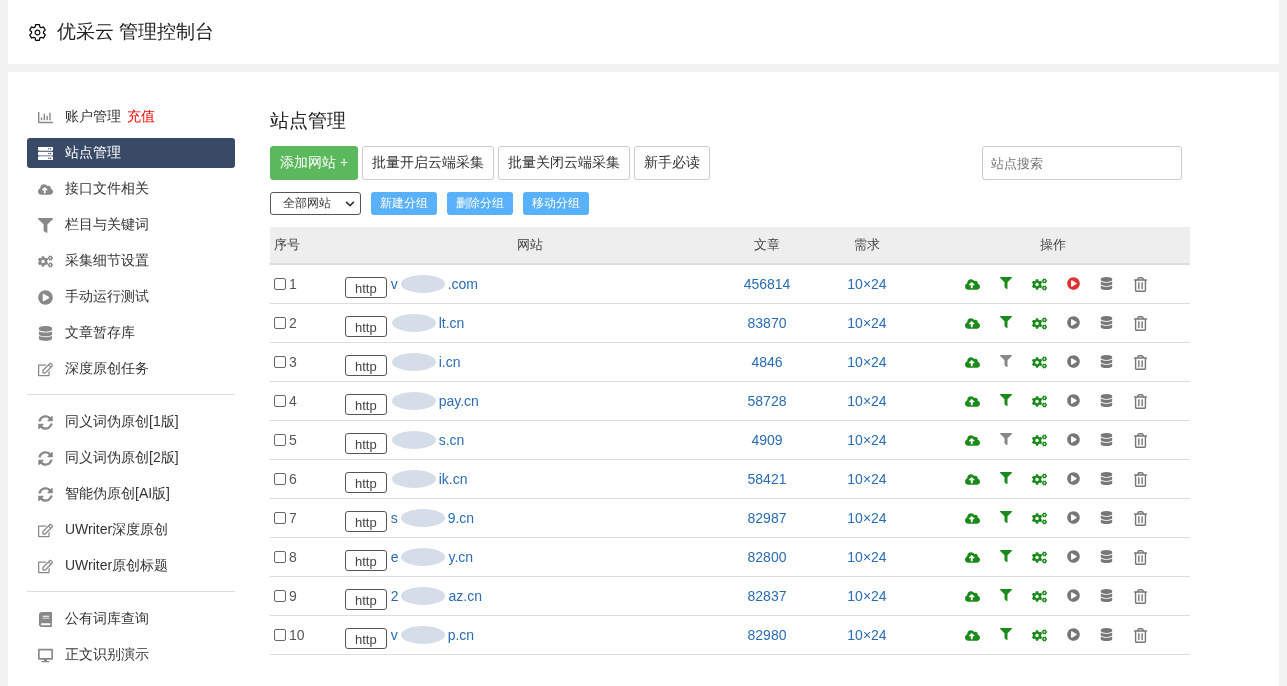 The height and width of the screenshot is (686, 1287). Describe the element at coordinates (131, 655) in the screenshot. I see `sidebar-item: 正文识别演示` at that location.